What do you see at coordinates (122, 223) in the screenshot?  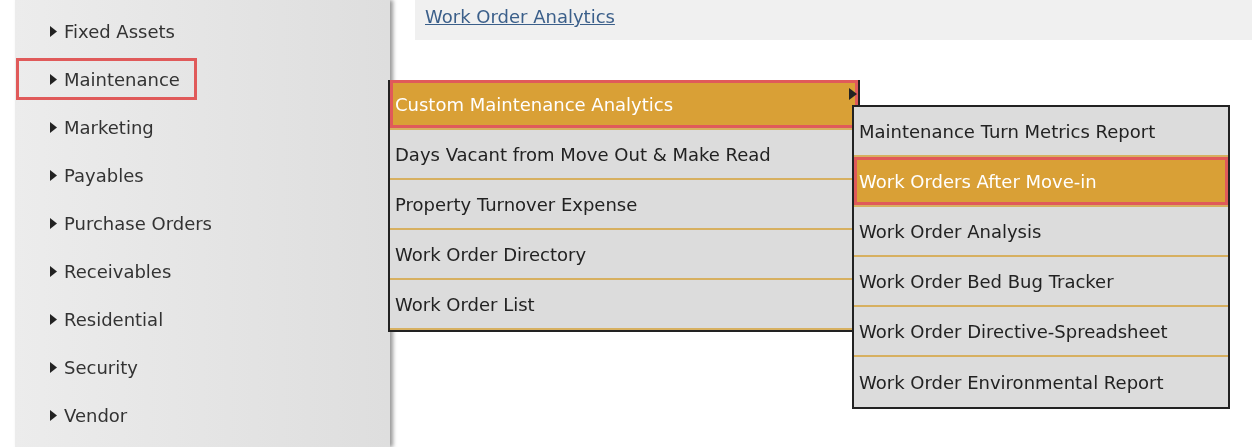 I see `sidebar-item: Purchase Orders` at bounding box center [122, 223].